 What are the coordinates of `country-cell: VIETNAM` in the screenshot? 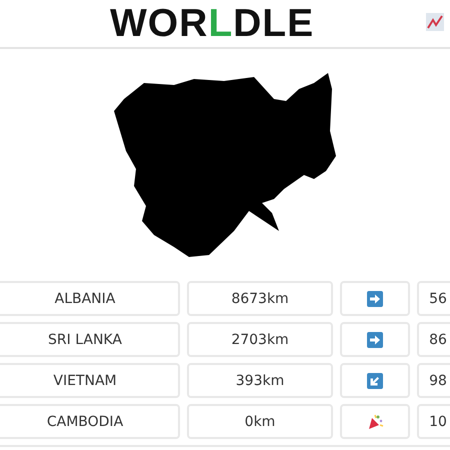 It's located at (90, 380).